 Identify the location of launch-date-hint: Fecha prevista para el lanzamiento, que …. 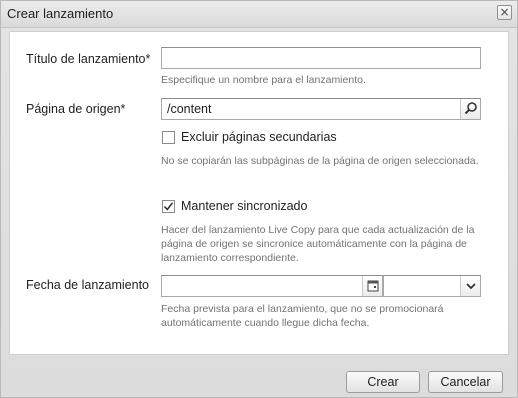
(302, 316).